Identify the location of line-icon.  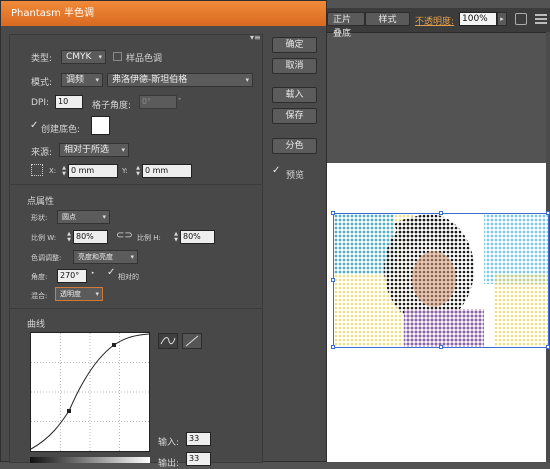
(192, 341).